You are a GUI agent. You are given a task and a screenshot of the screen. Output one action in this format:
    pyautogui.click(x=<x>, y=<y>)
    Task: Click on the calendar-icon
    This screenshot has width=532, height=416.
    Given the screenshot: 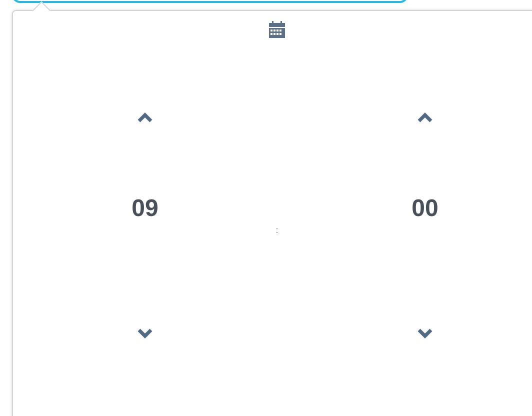 What is the action you would take?
    pyautogui.click(x=277, y=30)
    